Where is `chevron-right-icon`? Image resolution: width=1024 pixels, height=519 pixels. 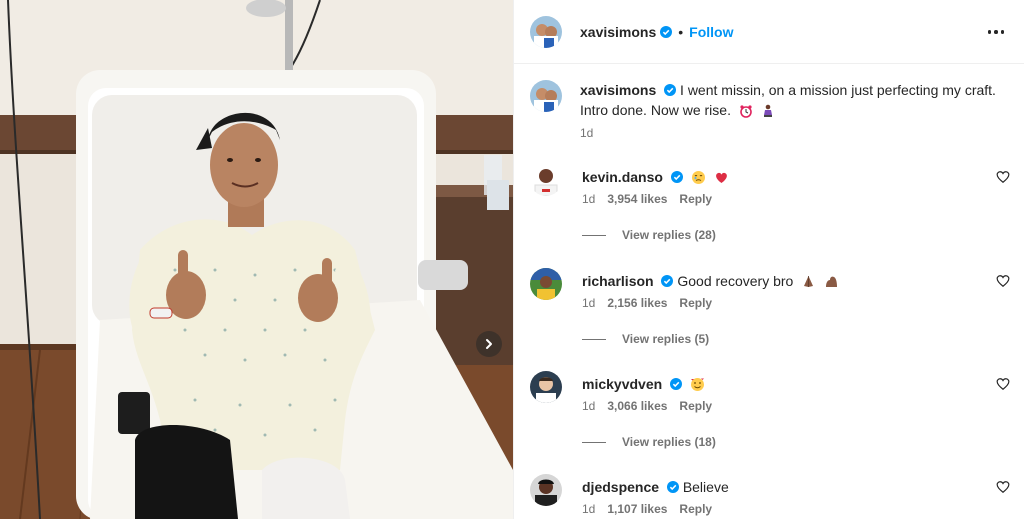 chevron-right-icon is located at coordinates (489, 344).